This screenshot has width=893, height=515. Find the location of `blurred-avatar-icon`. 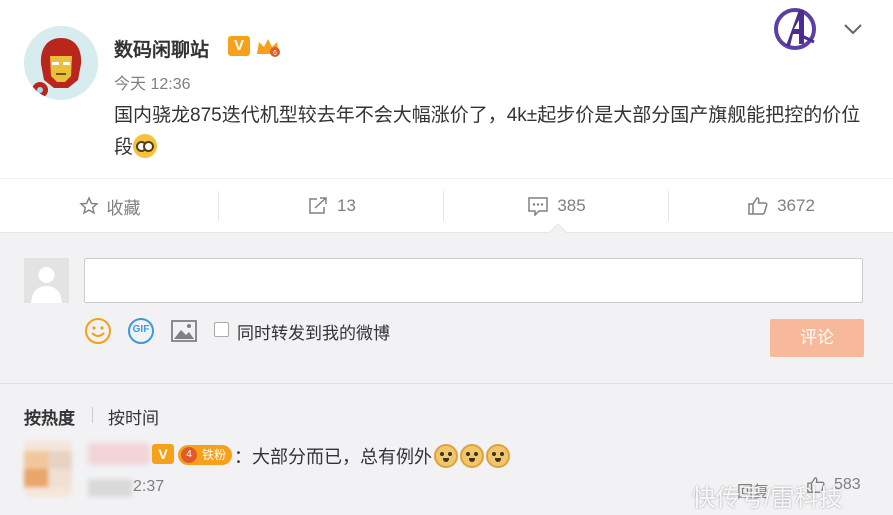

blurred-avatar-icon is located at coordinates (48, 469).